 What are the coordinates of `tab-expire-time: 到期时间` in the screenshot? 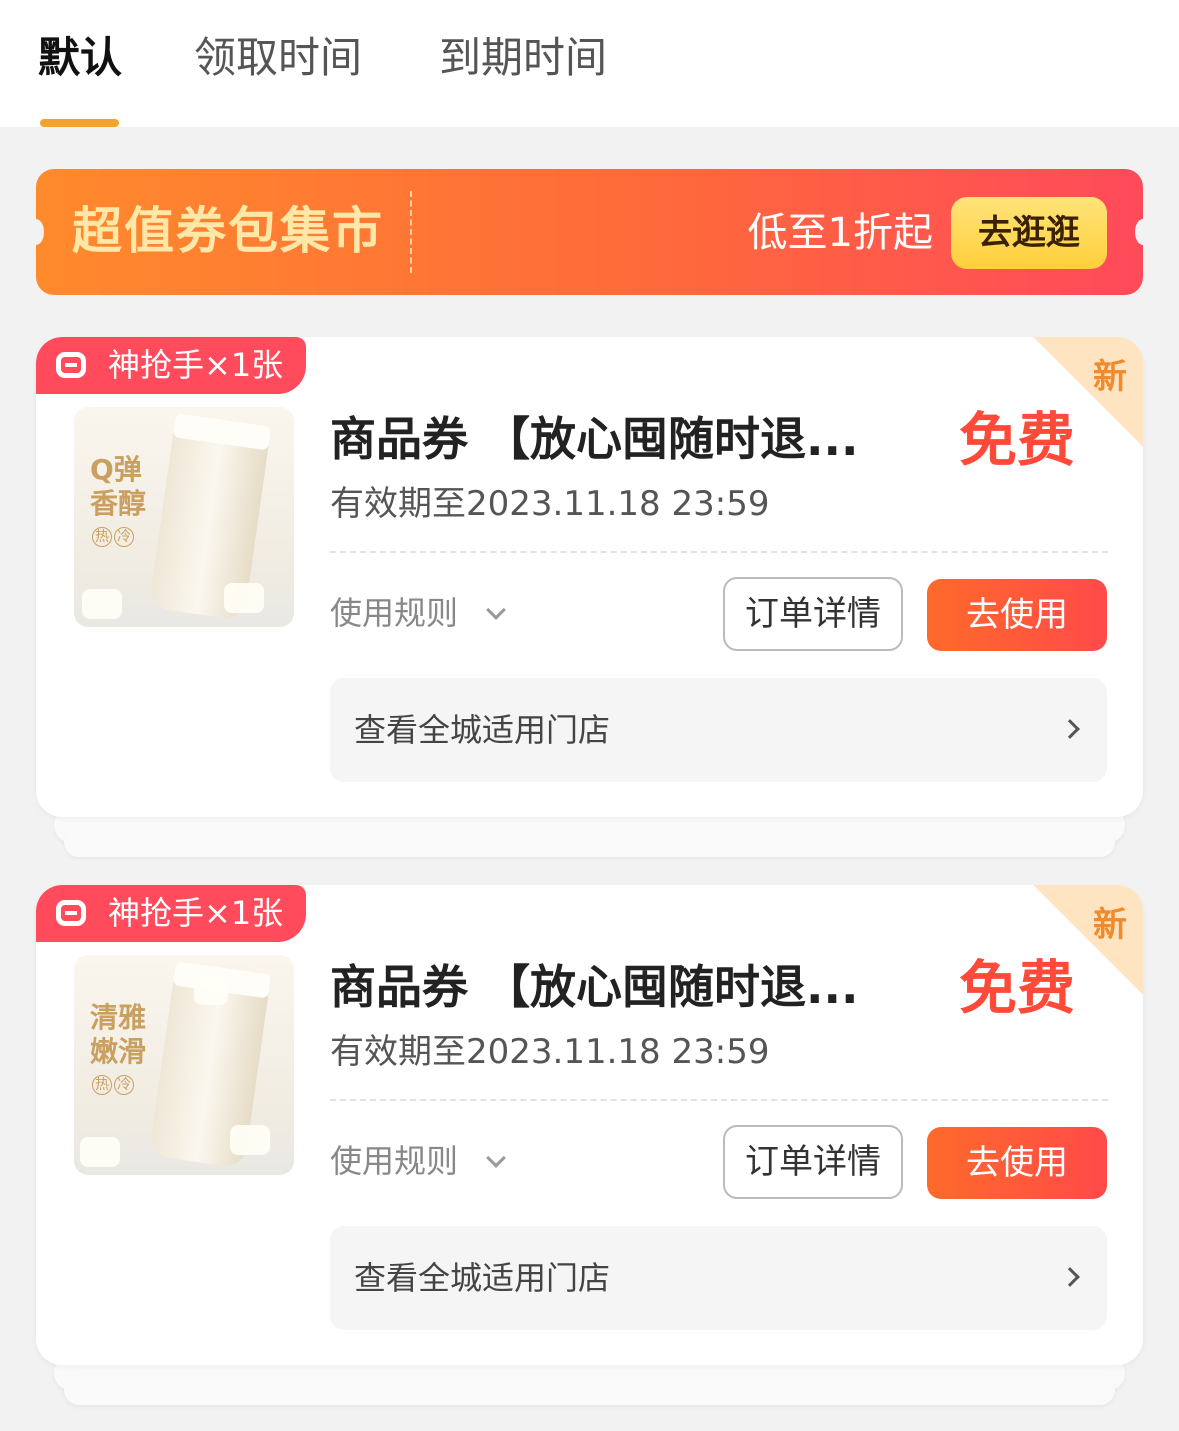 It's located at (523, 58).